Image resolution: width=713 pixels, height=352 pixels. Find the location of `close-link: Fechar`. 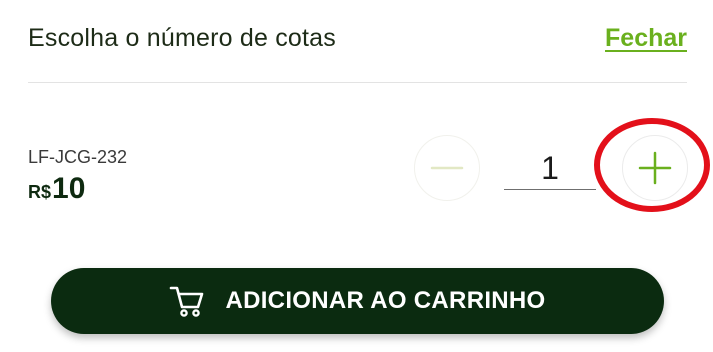

close-link: Fechar is located at coordinates (646, 38).